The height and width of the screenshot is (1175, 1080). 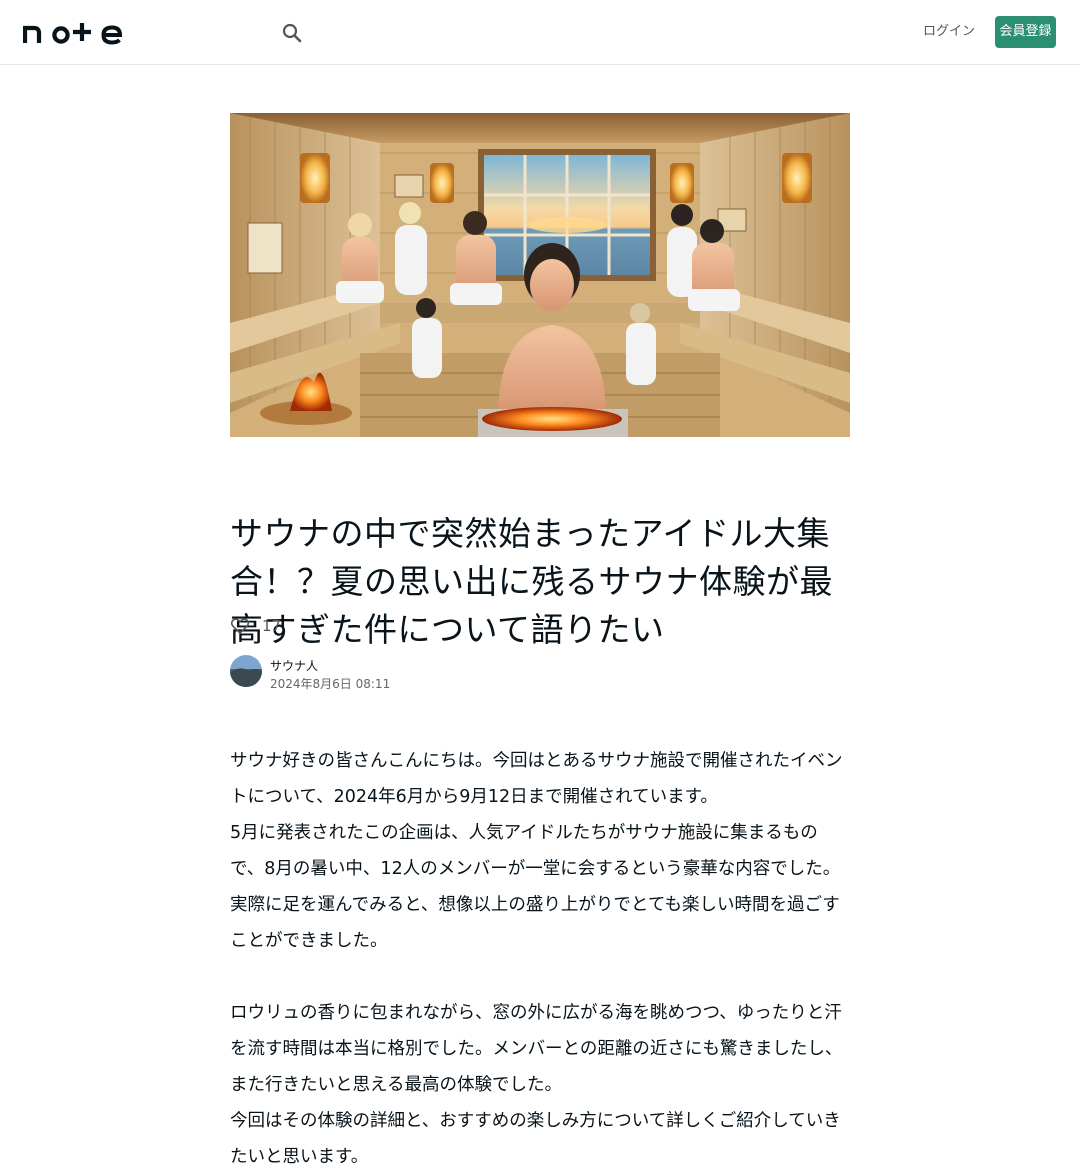 I want to click on avatar, so click(x=246, y=671).